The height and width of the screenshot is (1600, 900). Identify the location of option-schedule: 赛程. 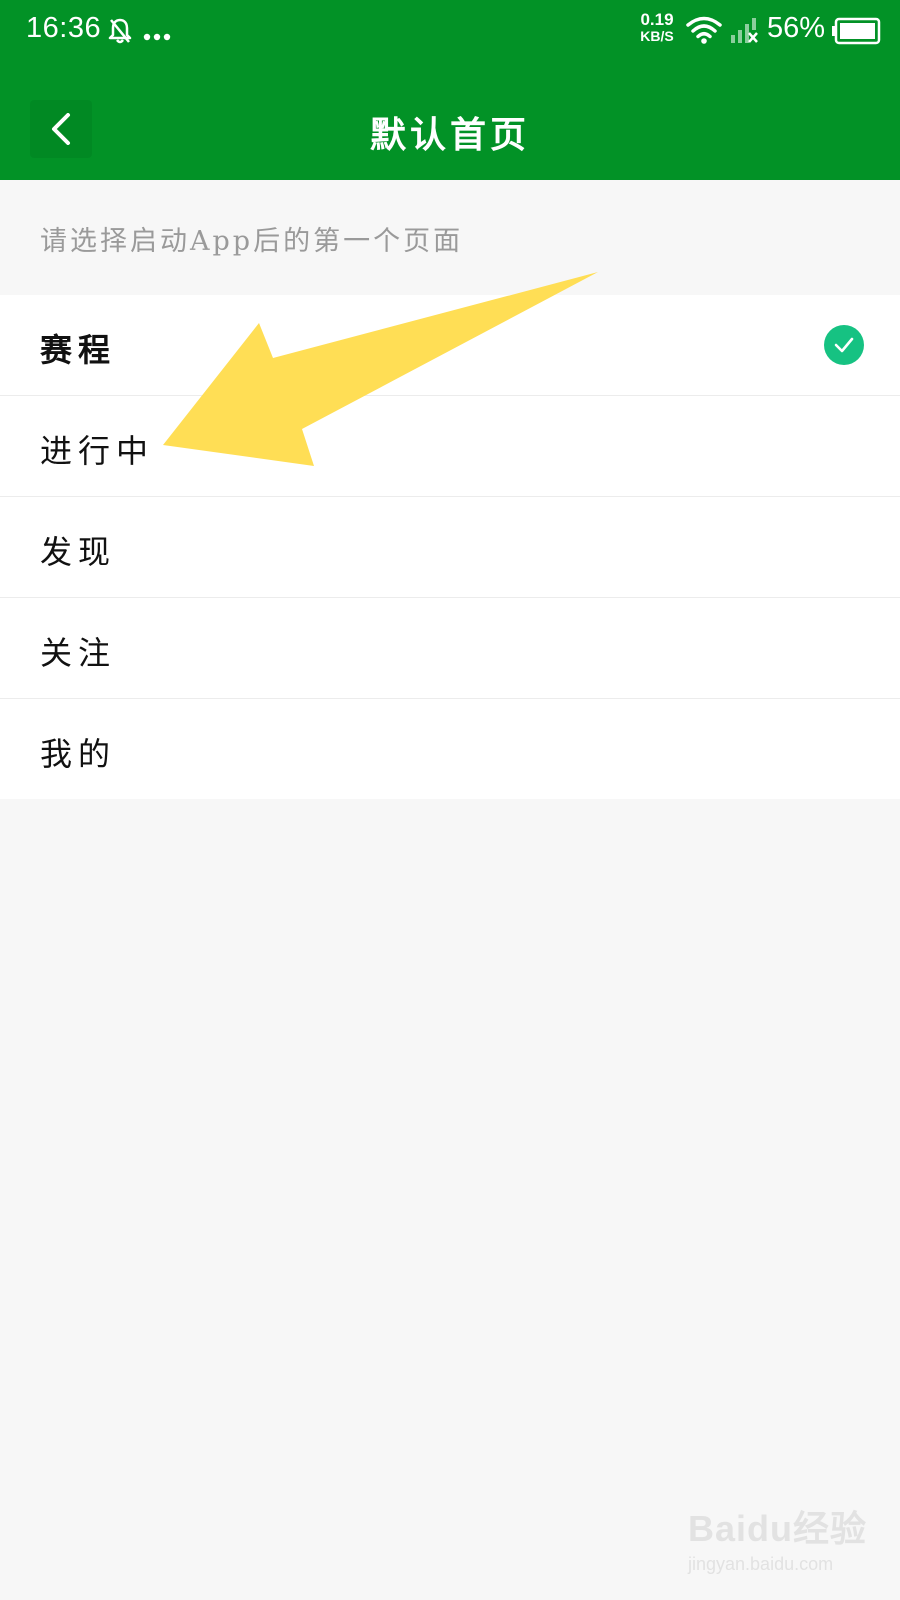
(450, 345).